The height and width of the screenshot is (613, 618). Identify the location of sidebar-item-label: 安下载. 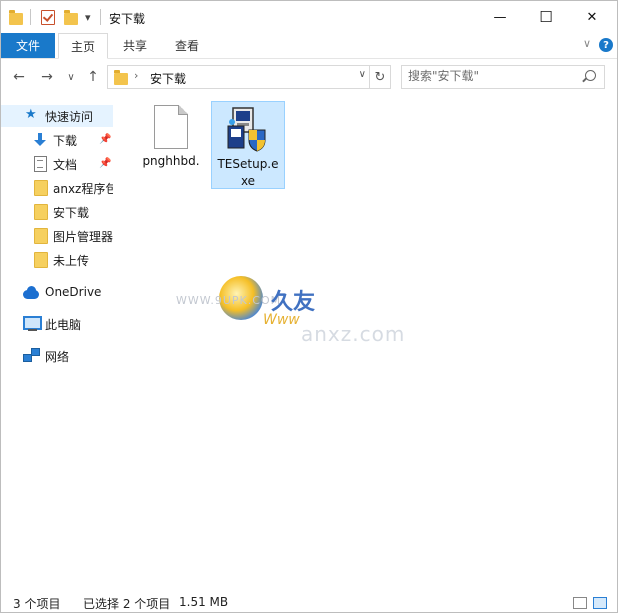
(71, 212).